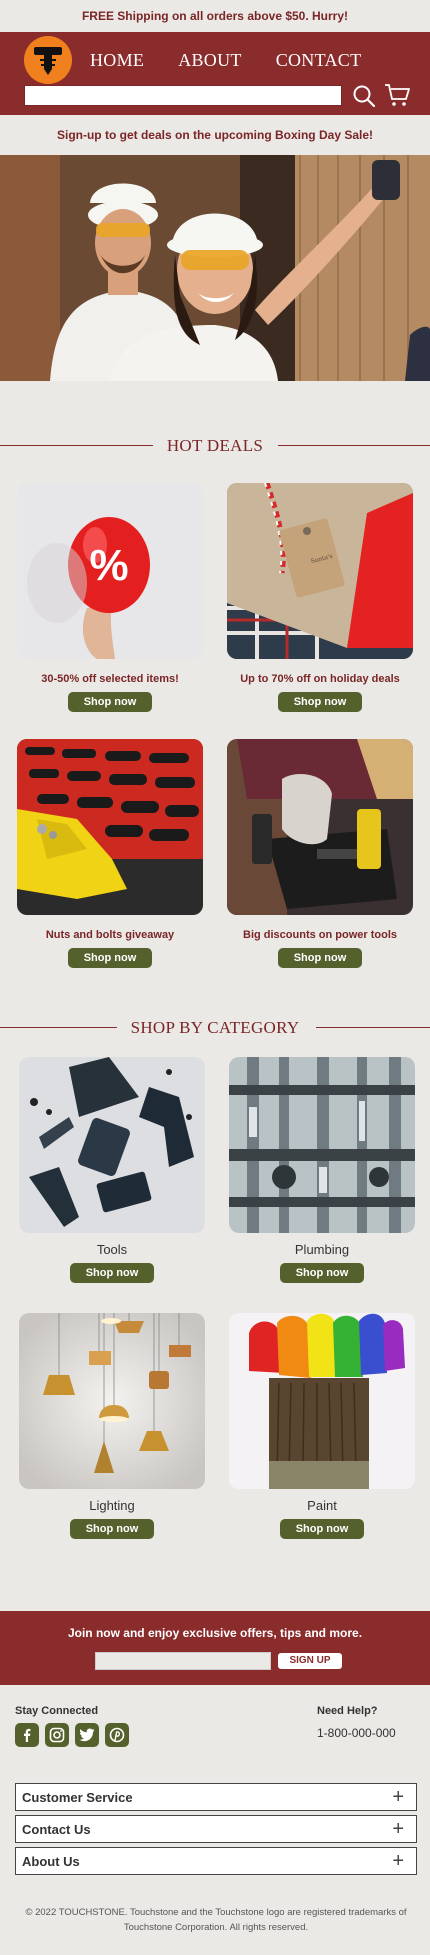 This screenshot has height=1955, width=430. Describe the element at coordinates (322, 1505) in the screenshot. I see `category-caption: Paint` at that location.